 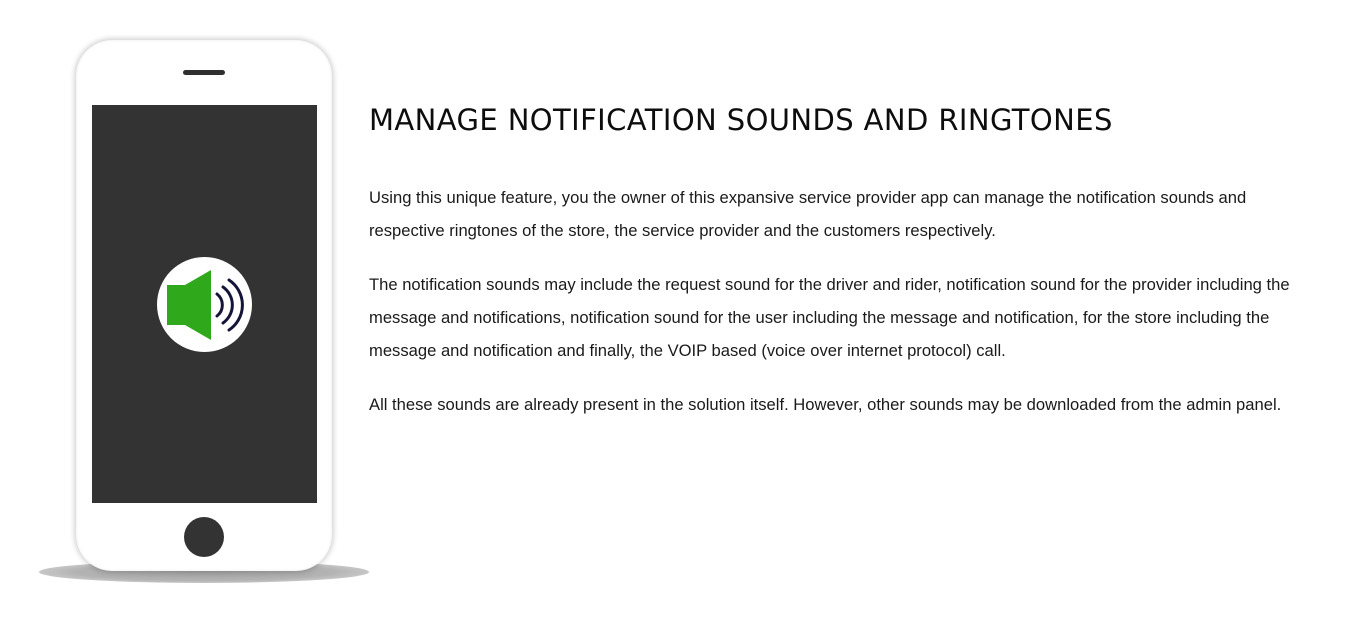 I want to click on phone-earpiece, so click(x=204, y=72).